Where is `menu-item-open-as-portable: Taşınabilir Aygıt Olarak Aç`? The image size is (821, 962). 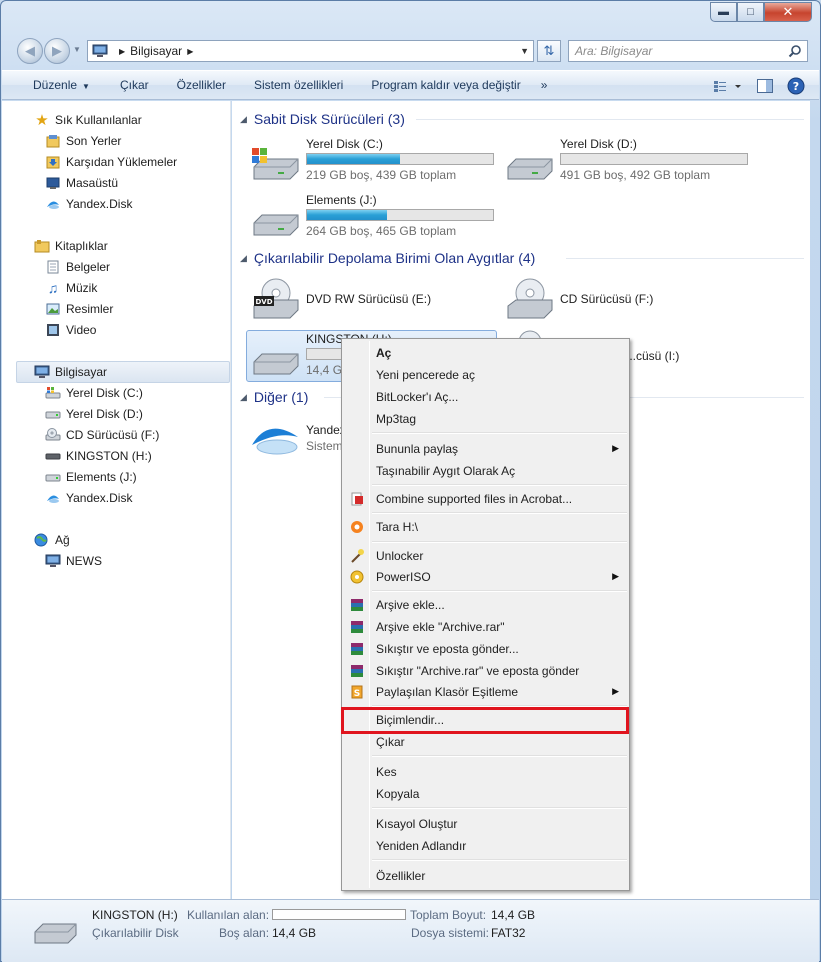 menu-item-open-as-portable: Taşınabilir Aygıt Olarak Aç is located at coordinates (485, 471).